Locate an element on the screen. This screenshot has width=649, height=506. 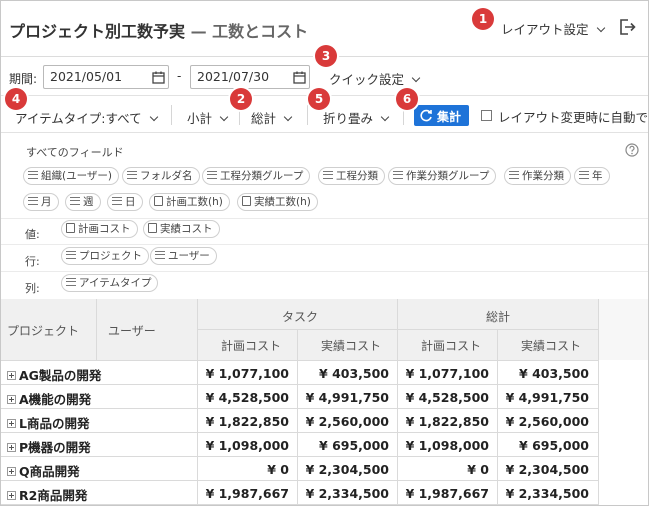
row-chip-project: プロジェクト is located at coordinates (105, 256).